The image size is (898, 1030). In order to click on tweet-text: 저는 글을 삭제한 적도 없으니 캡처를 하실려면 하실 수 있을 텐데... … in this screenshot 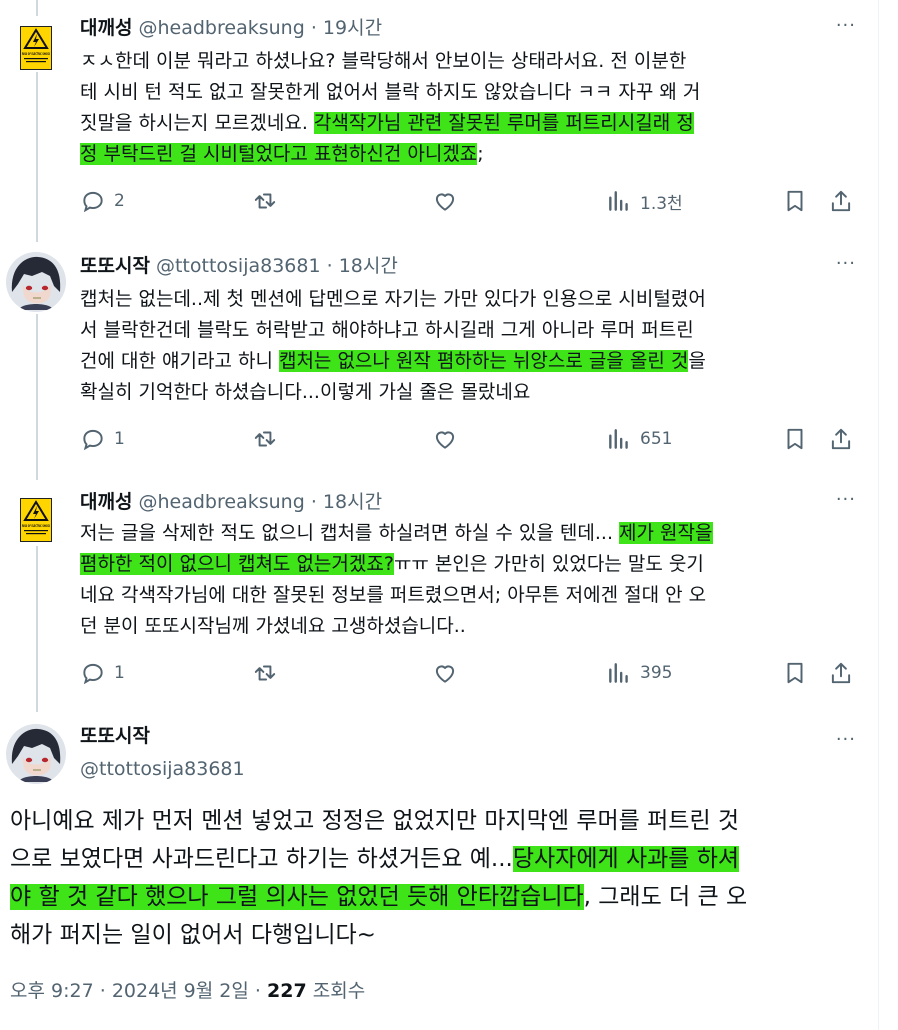, I will do `click(472, 580)`.